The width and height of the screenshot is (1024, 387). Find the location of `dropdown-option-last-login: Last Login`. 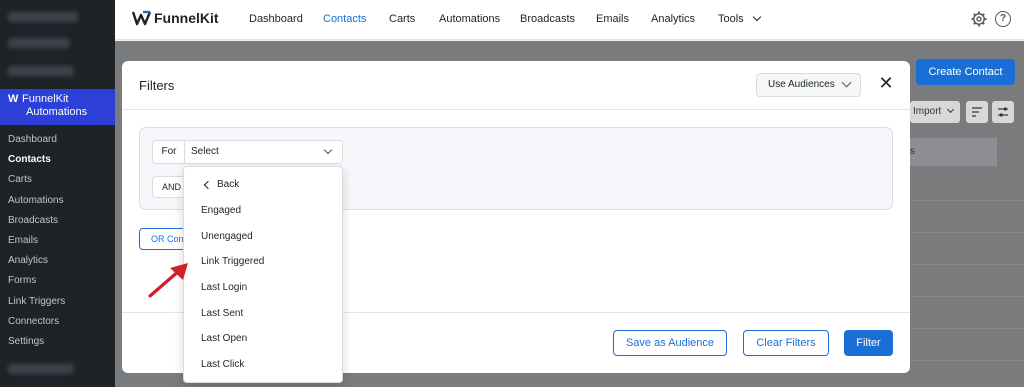

dropdown-option-last-login: Last Login is located at coordinates (263, 288).